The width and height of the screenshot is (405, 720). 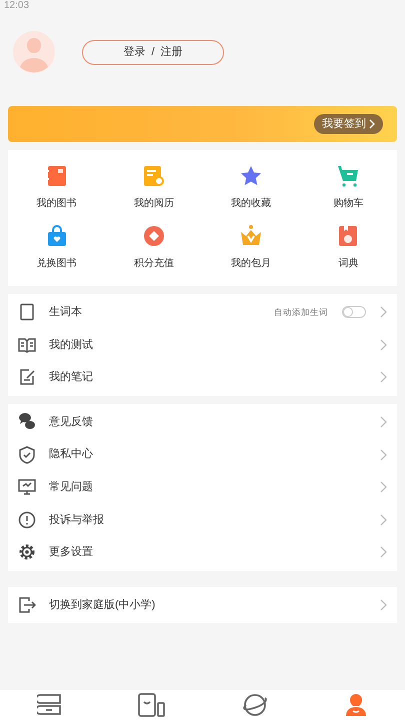 I want to click on shortcut-item: 我的阅历, so click(x=153, y=190).